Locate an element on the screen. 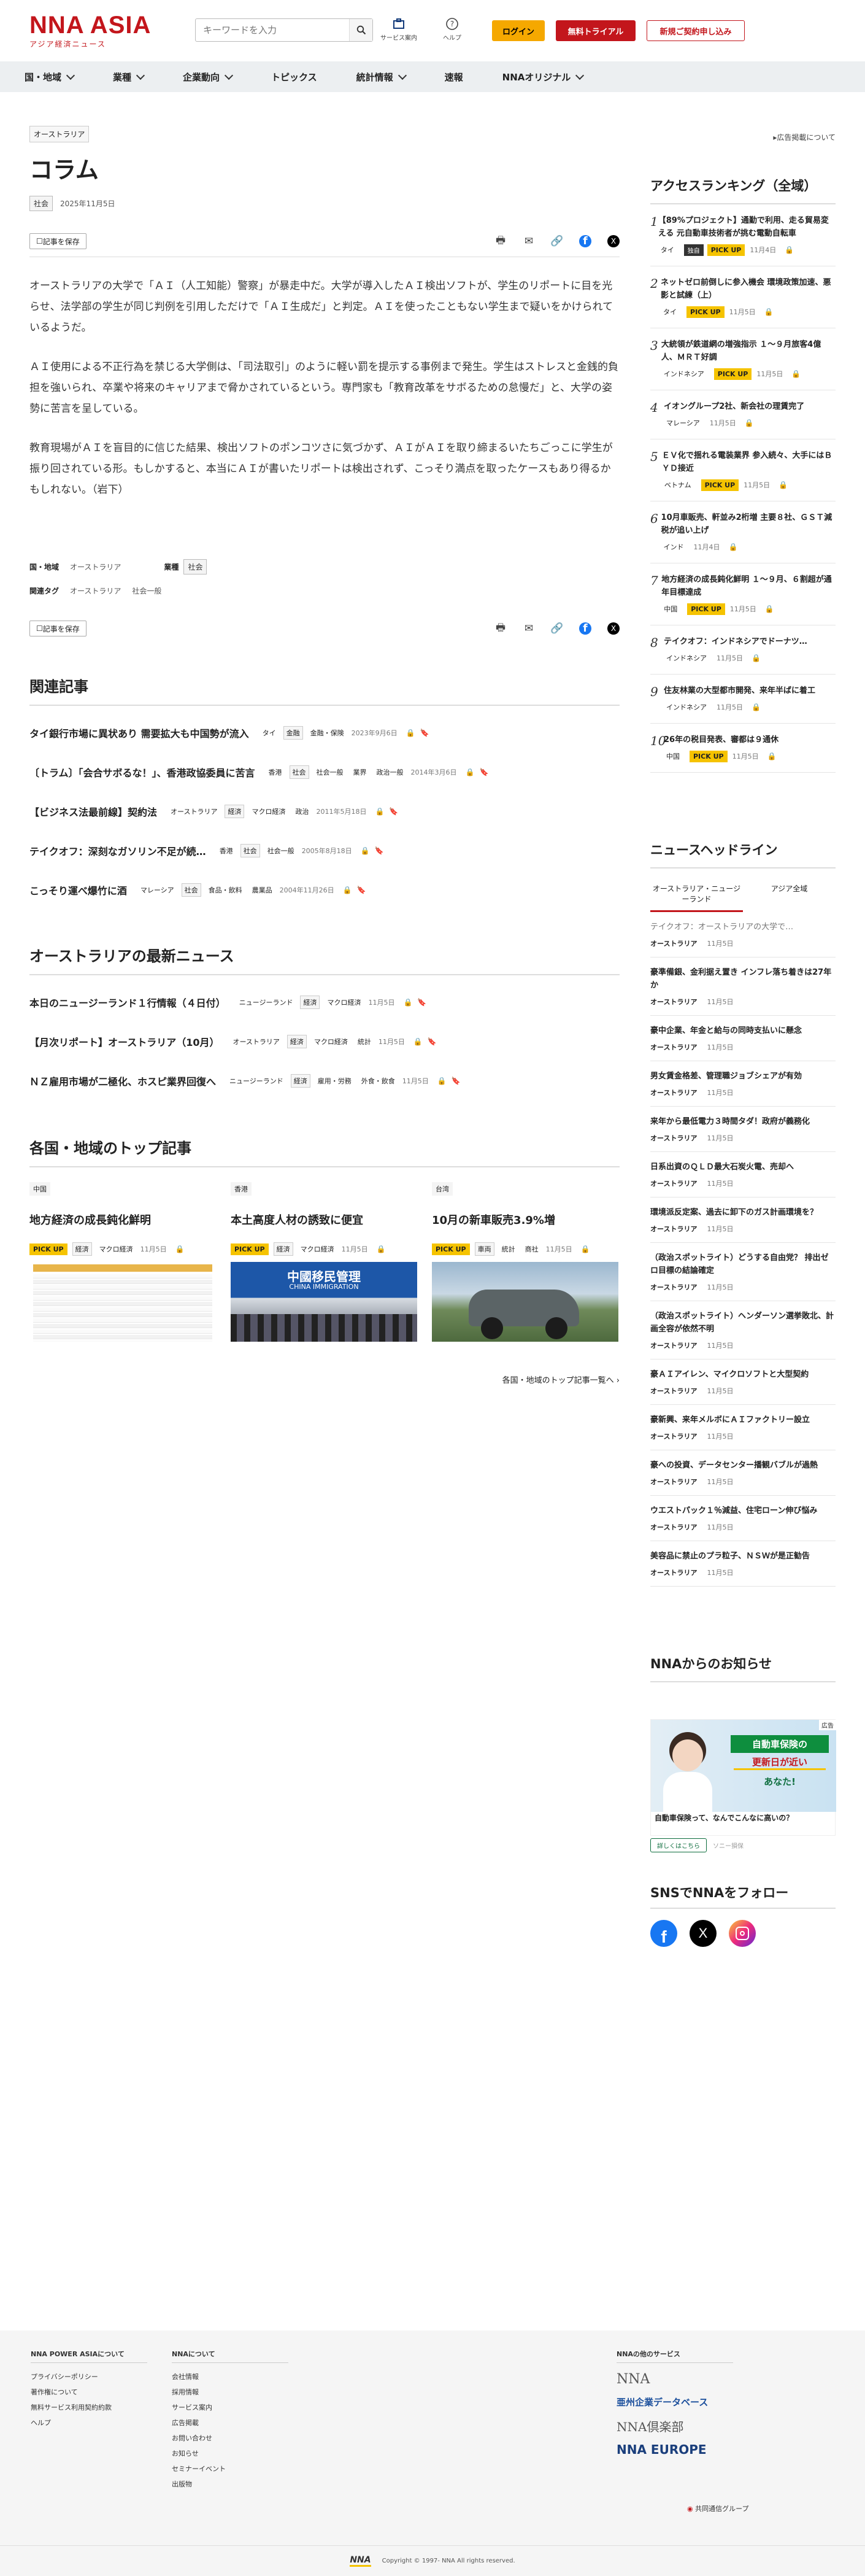  footer-link: 採用情報 is located at coordinates (230, 2392).